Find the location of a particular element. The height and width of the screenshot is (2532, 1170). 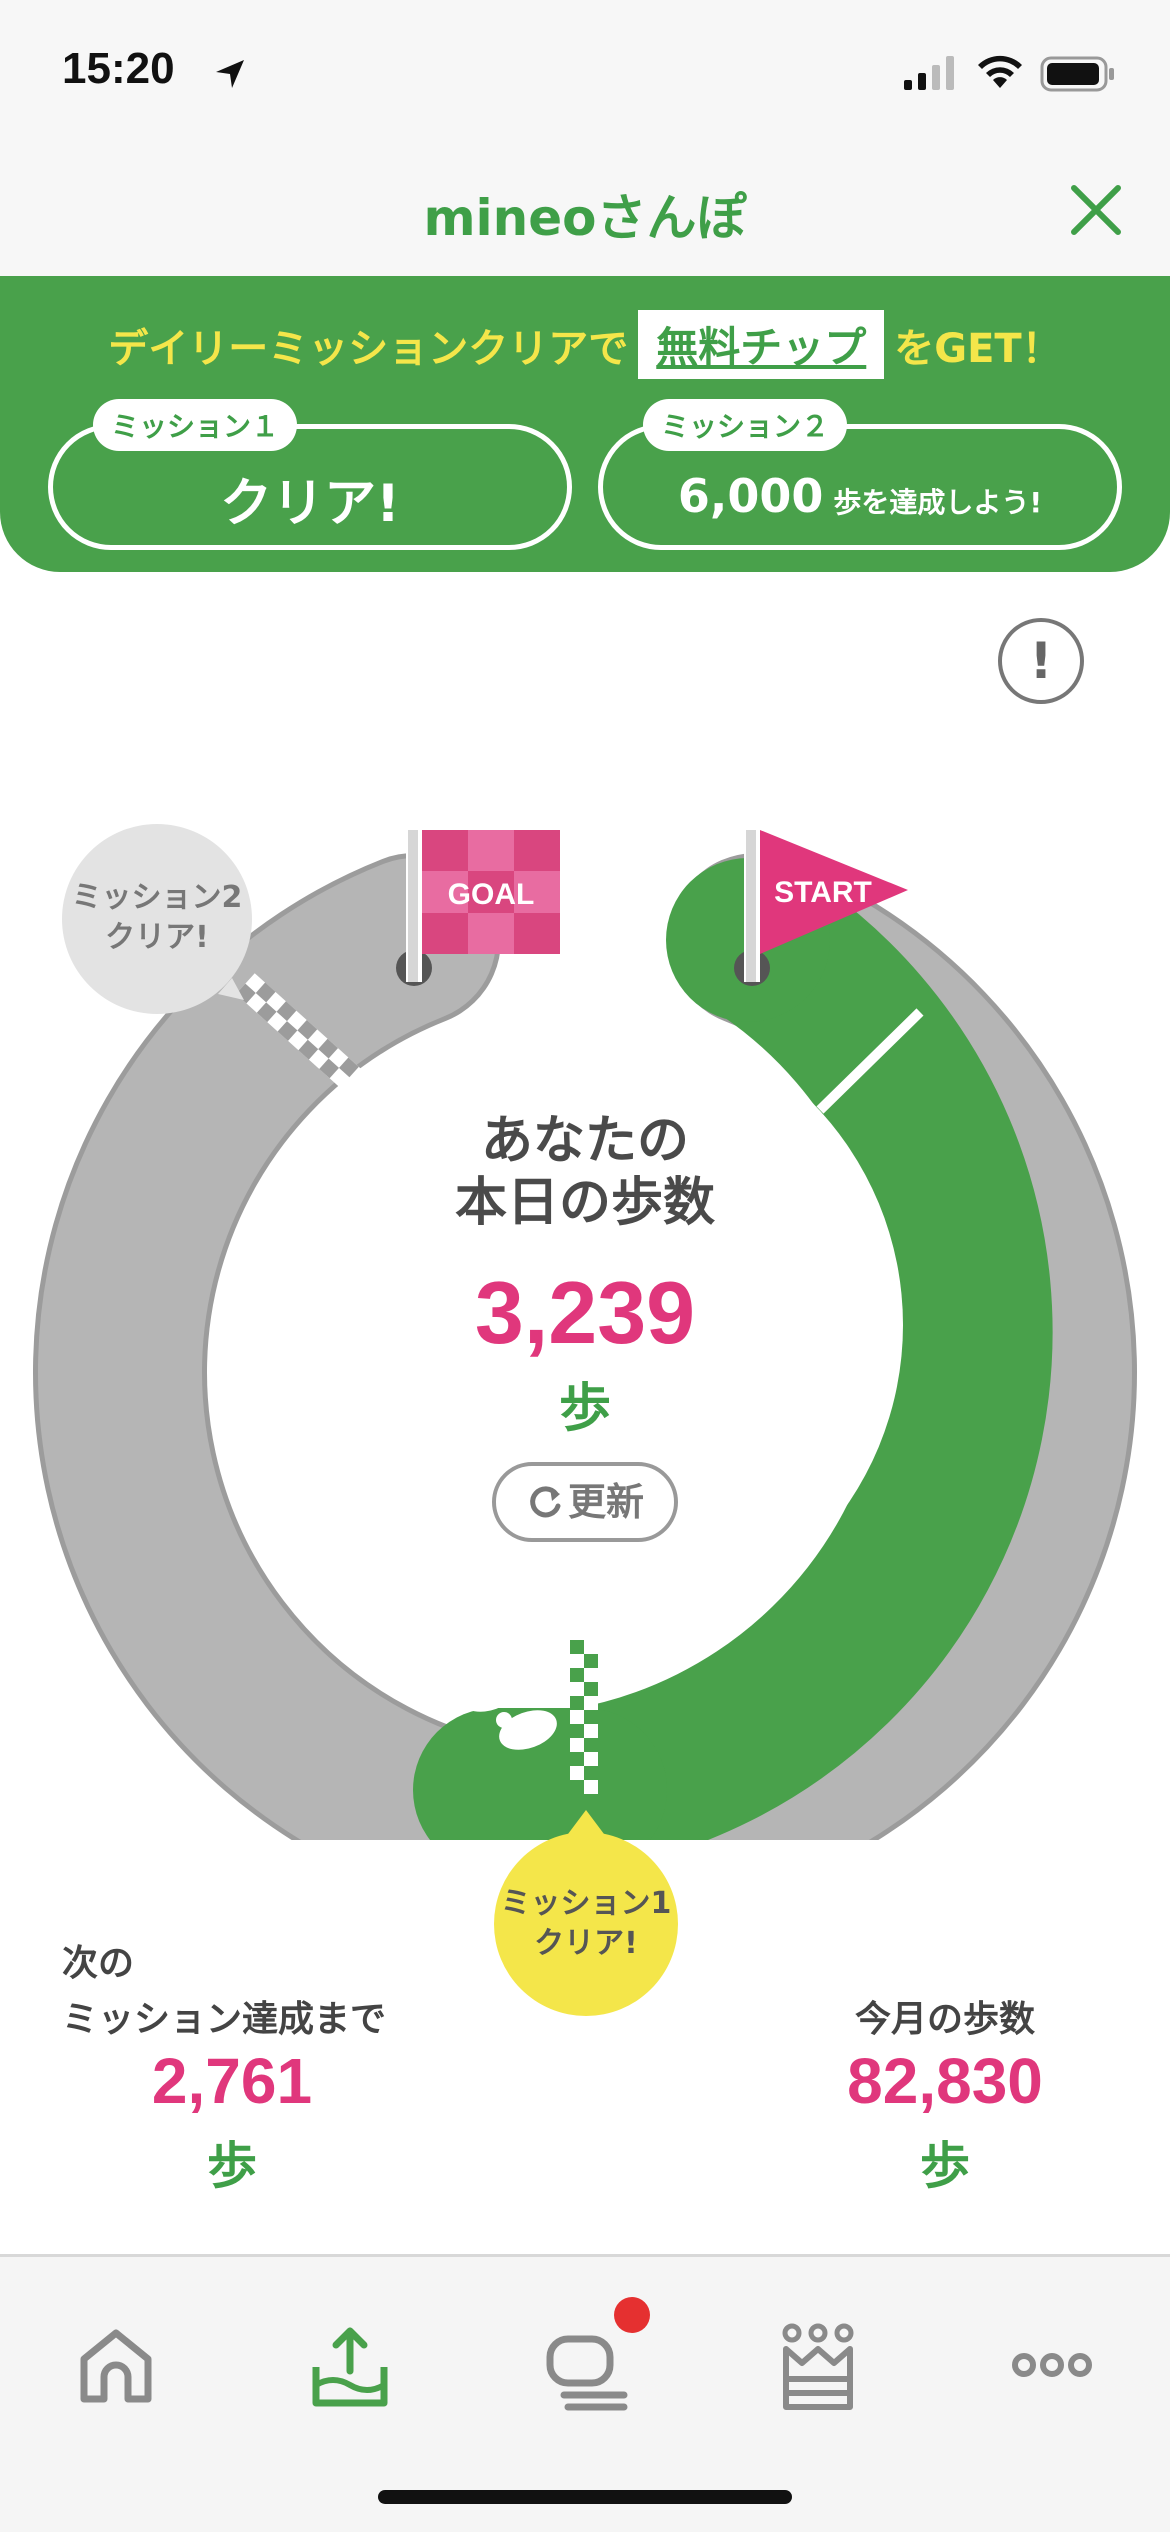

crown-icon is located at coordinates (818, 2365).